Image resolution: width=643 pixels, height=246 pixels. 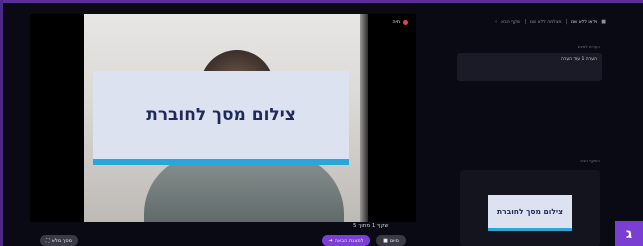 I want to click on notes-heading: הערות למציג, so click(x=588, y=46).